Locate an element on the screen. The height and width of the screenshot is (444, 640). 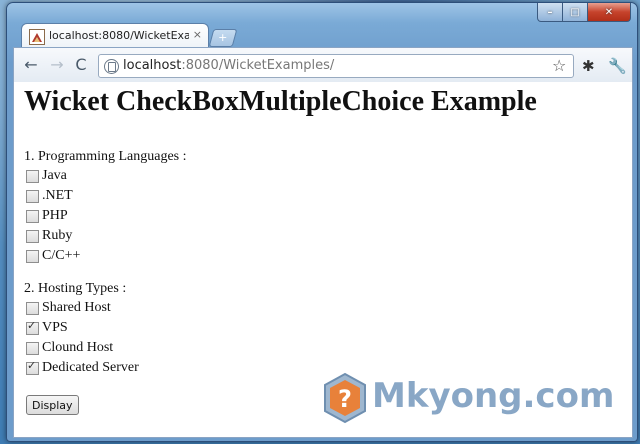
close-window-button: ✕ is located at coordinates (609, 12).